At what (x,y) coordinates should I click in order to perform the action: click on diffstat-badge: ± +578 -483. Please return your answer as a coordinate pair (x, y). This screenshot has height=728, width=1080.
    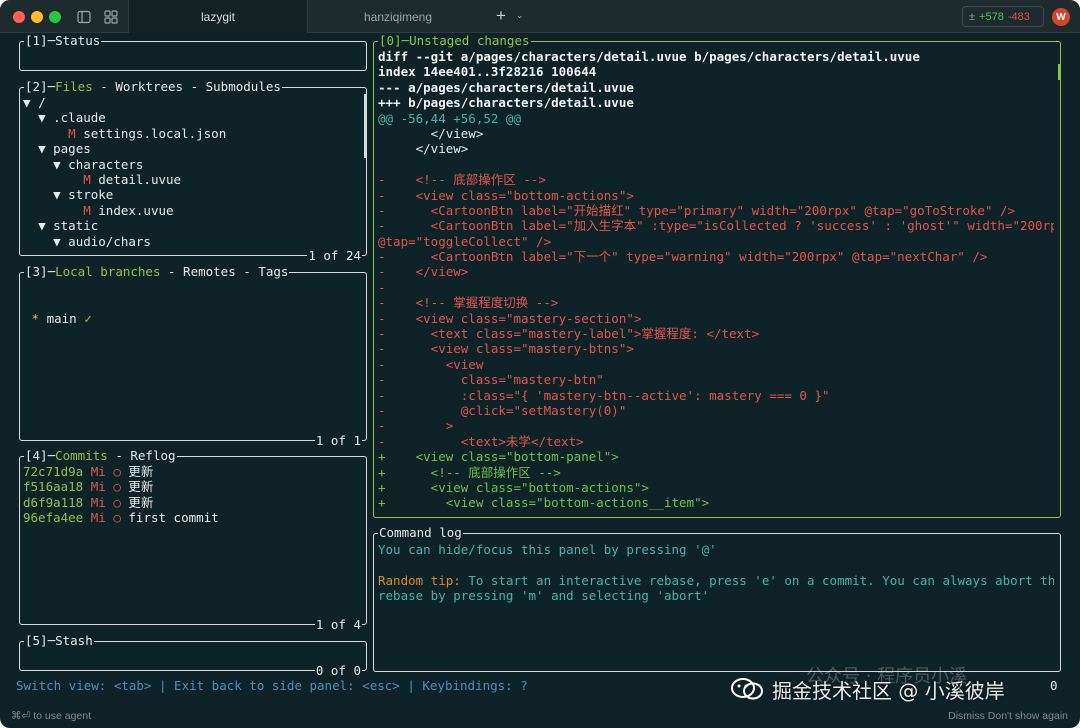
    Looking at the image, I should click on (1003, 16).